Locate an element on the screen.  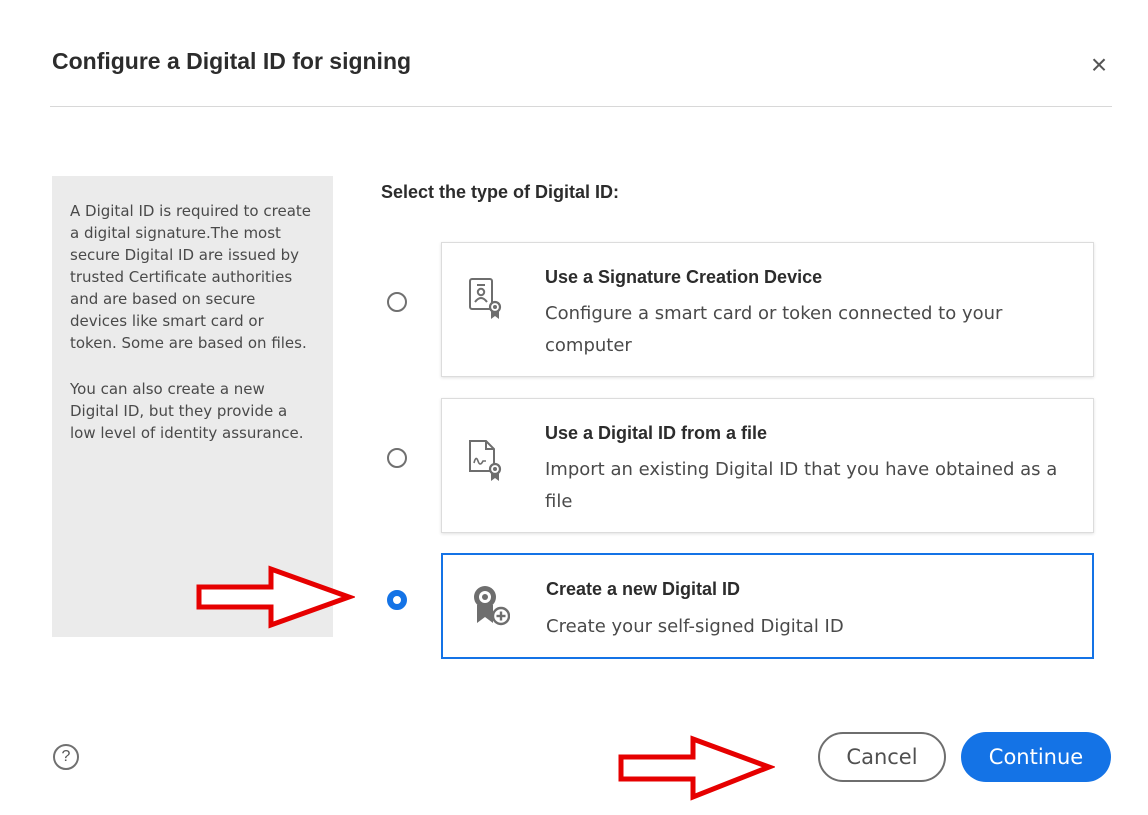
smart-card-icon is located at coordinates (485, 298).